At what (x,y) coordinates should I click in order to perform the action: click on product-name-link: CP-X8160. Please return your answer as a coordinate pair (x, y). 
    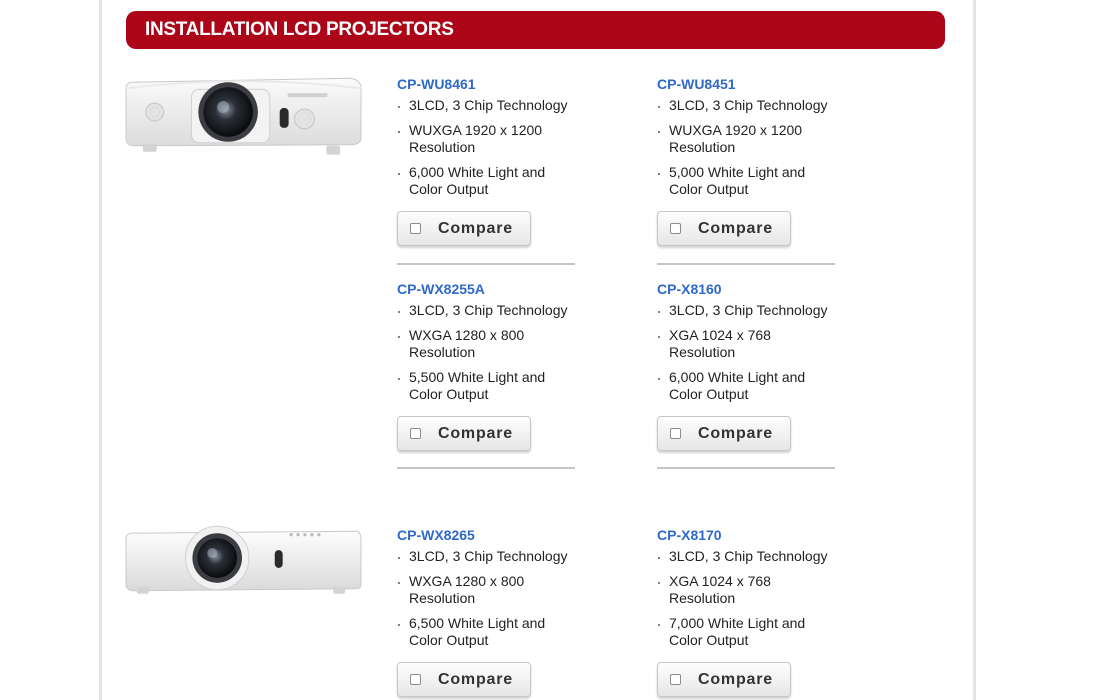
    Looking at the image, I should click on (747, 289).